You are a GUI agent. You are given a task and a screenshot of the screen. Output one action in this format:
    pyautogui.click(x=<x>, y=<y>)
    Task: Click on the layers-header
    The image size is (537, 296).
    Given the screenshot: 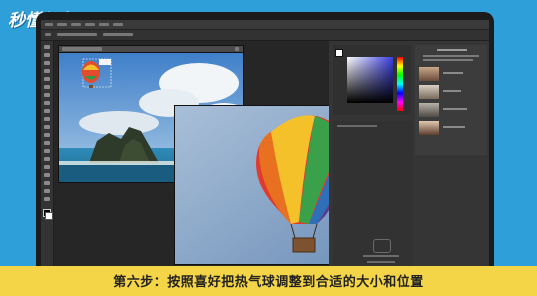 What is the action you would take?
    pyautogui.click(x=357, y=126)
    